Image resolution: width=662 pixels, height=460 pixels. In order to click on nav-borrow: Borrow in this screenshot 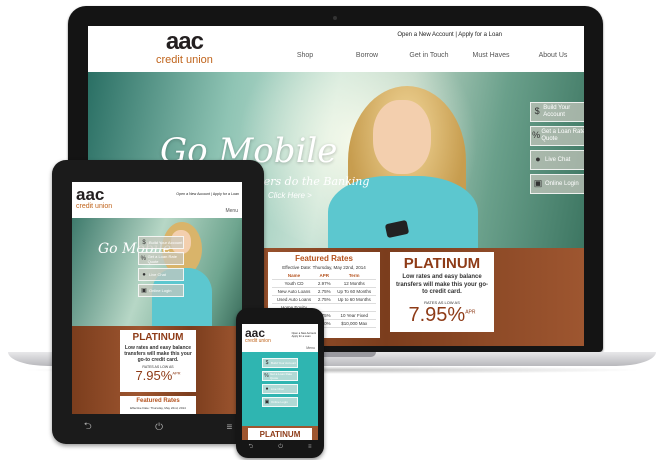, I will do `click(367, 55)`.